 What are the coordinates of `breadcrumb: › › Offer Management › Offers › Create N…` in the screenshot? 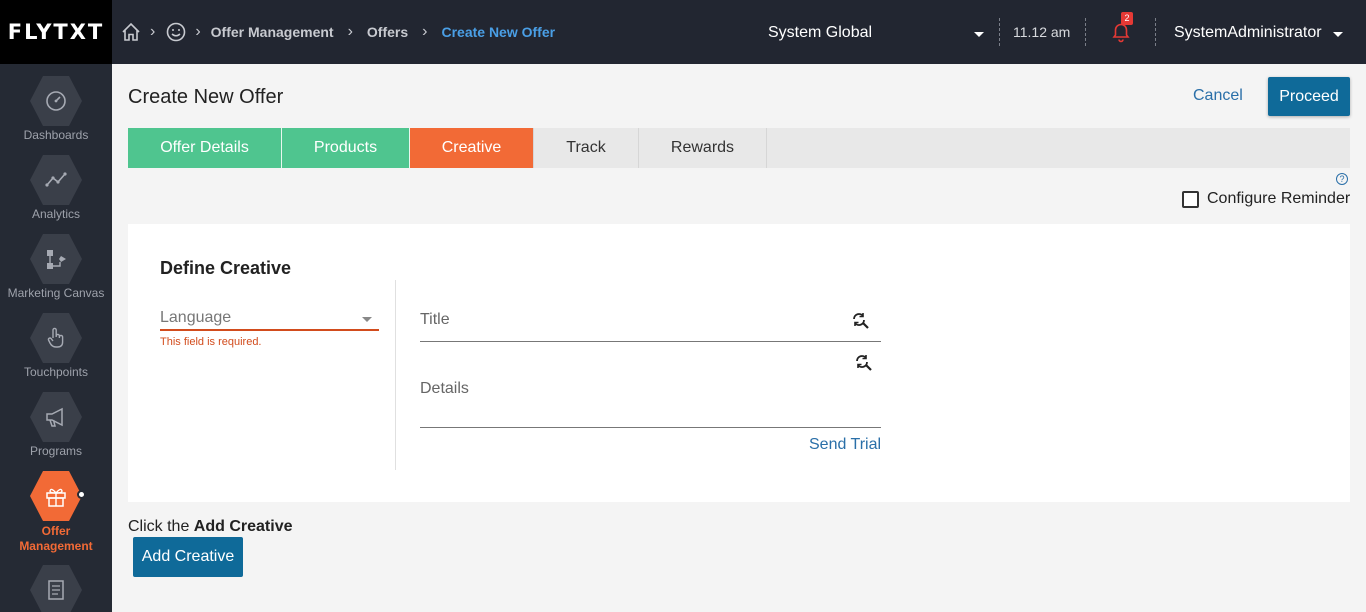 It's located at (337, 32).